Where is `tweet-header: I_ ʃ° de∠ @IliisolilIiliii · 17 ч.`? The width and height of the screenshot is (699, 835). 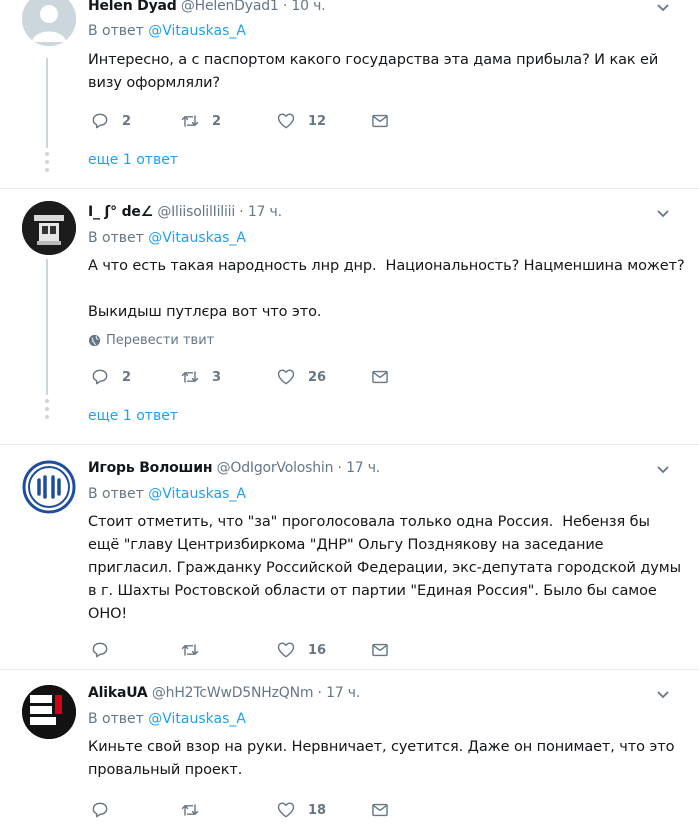
tweet-header: I_ ʃ° de∠ @IliisolilIiliii · 17 ч. is located at coordinates (185, 212).